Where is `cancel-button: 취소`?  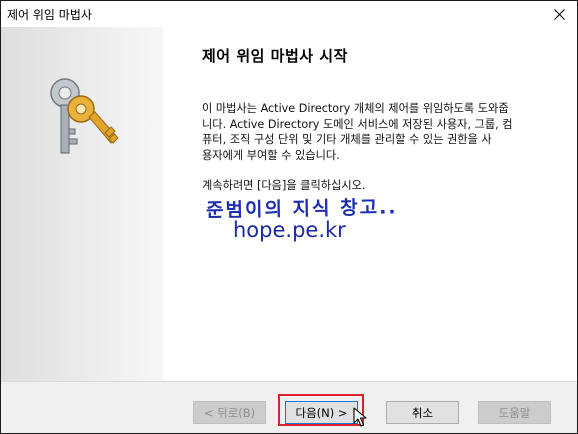 cancel-button: 취소 is located at coordinates (422, 412).